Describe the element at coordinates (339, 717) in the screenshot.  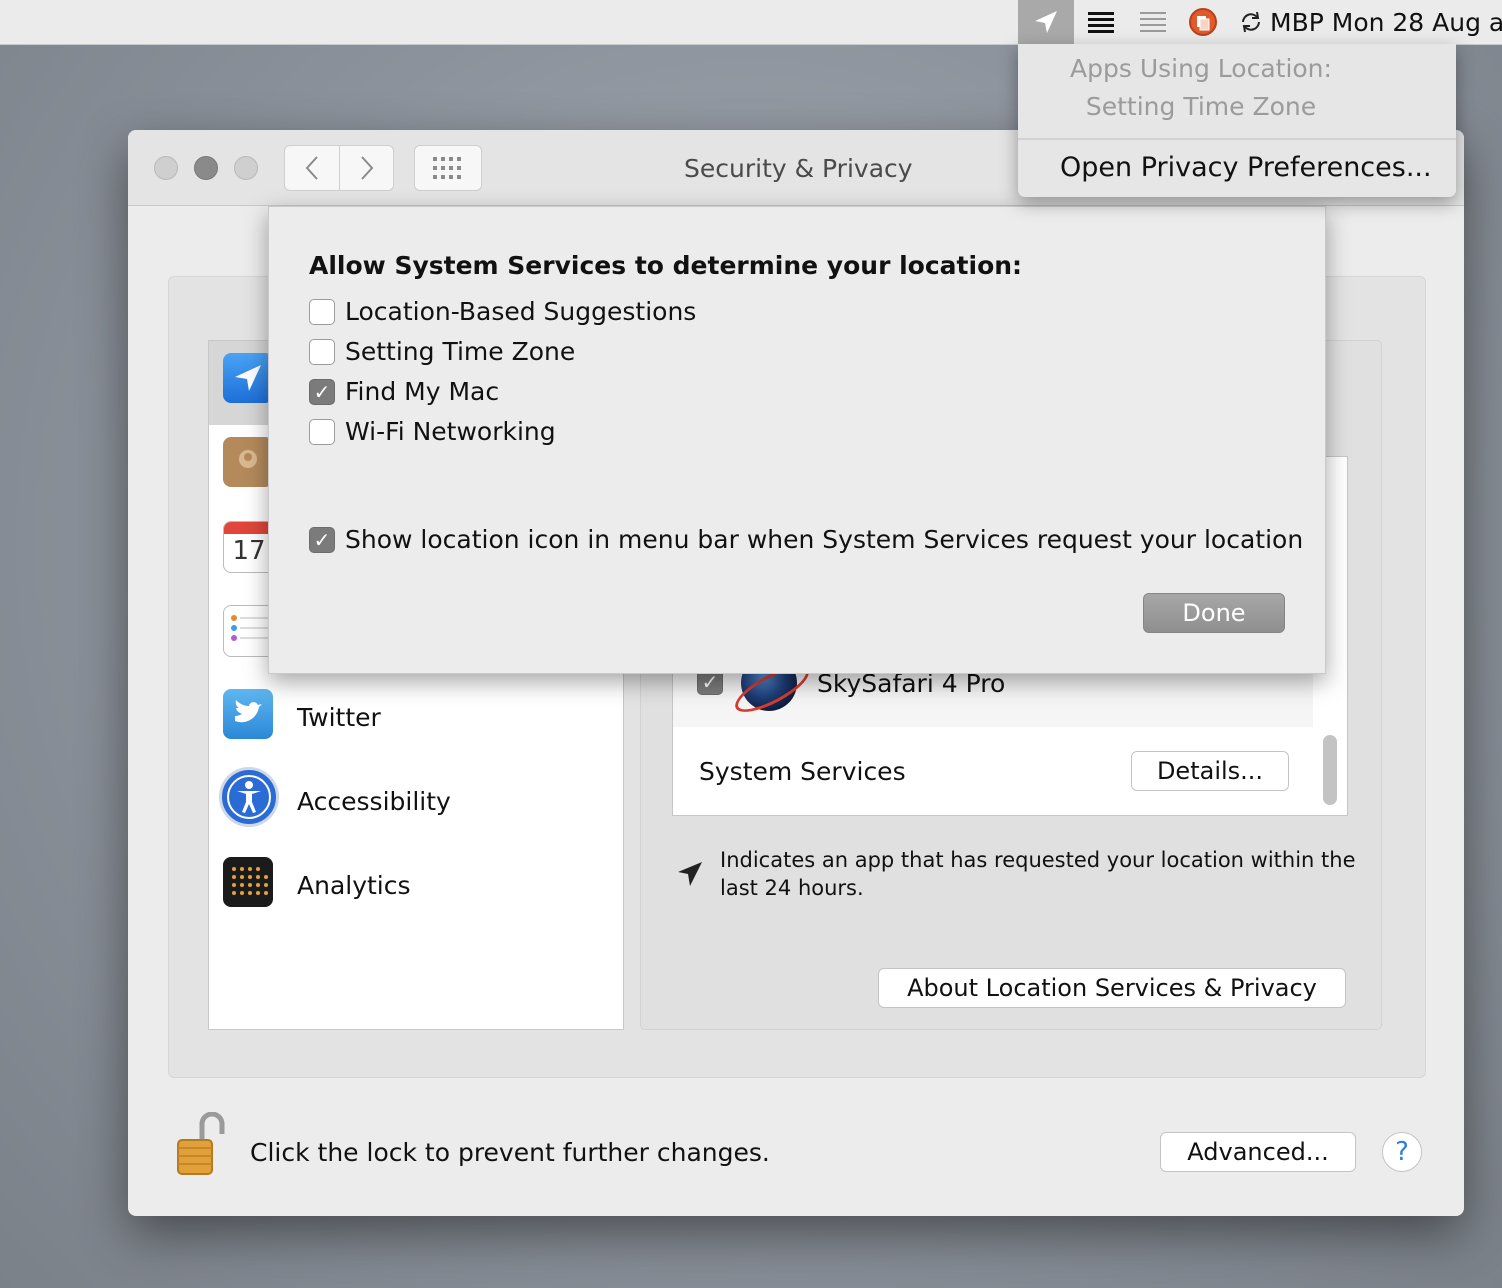
I see `sidebar-item-label: Twitter` at that location.